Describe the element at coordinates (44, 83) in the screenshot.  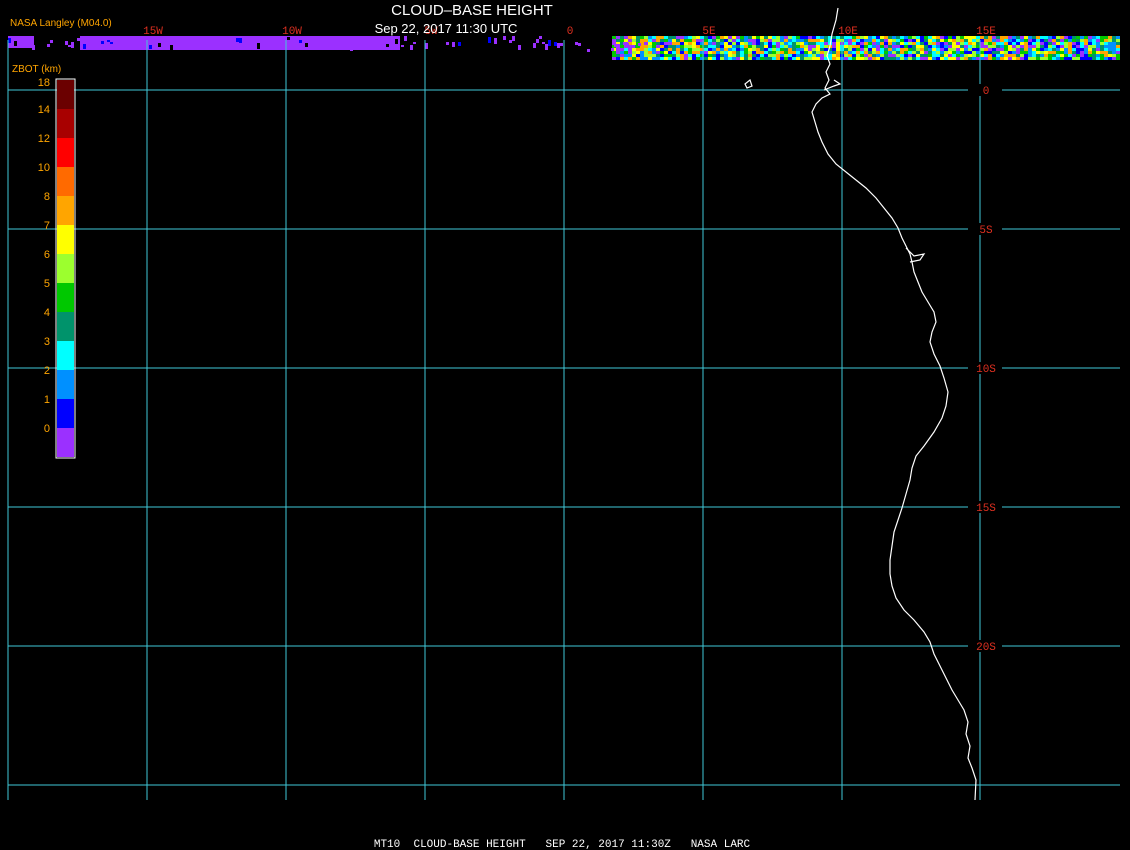
I see `legend-label: 18` at that location.